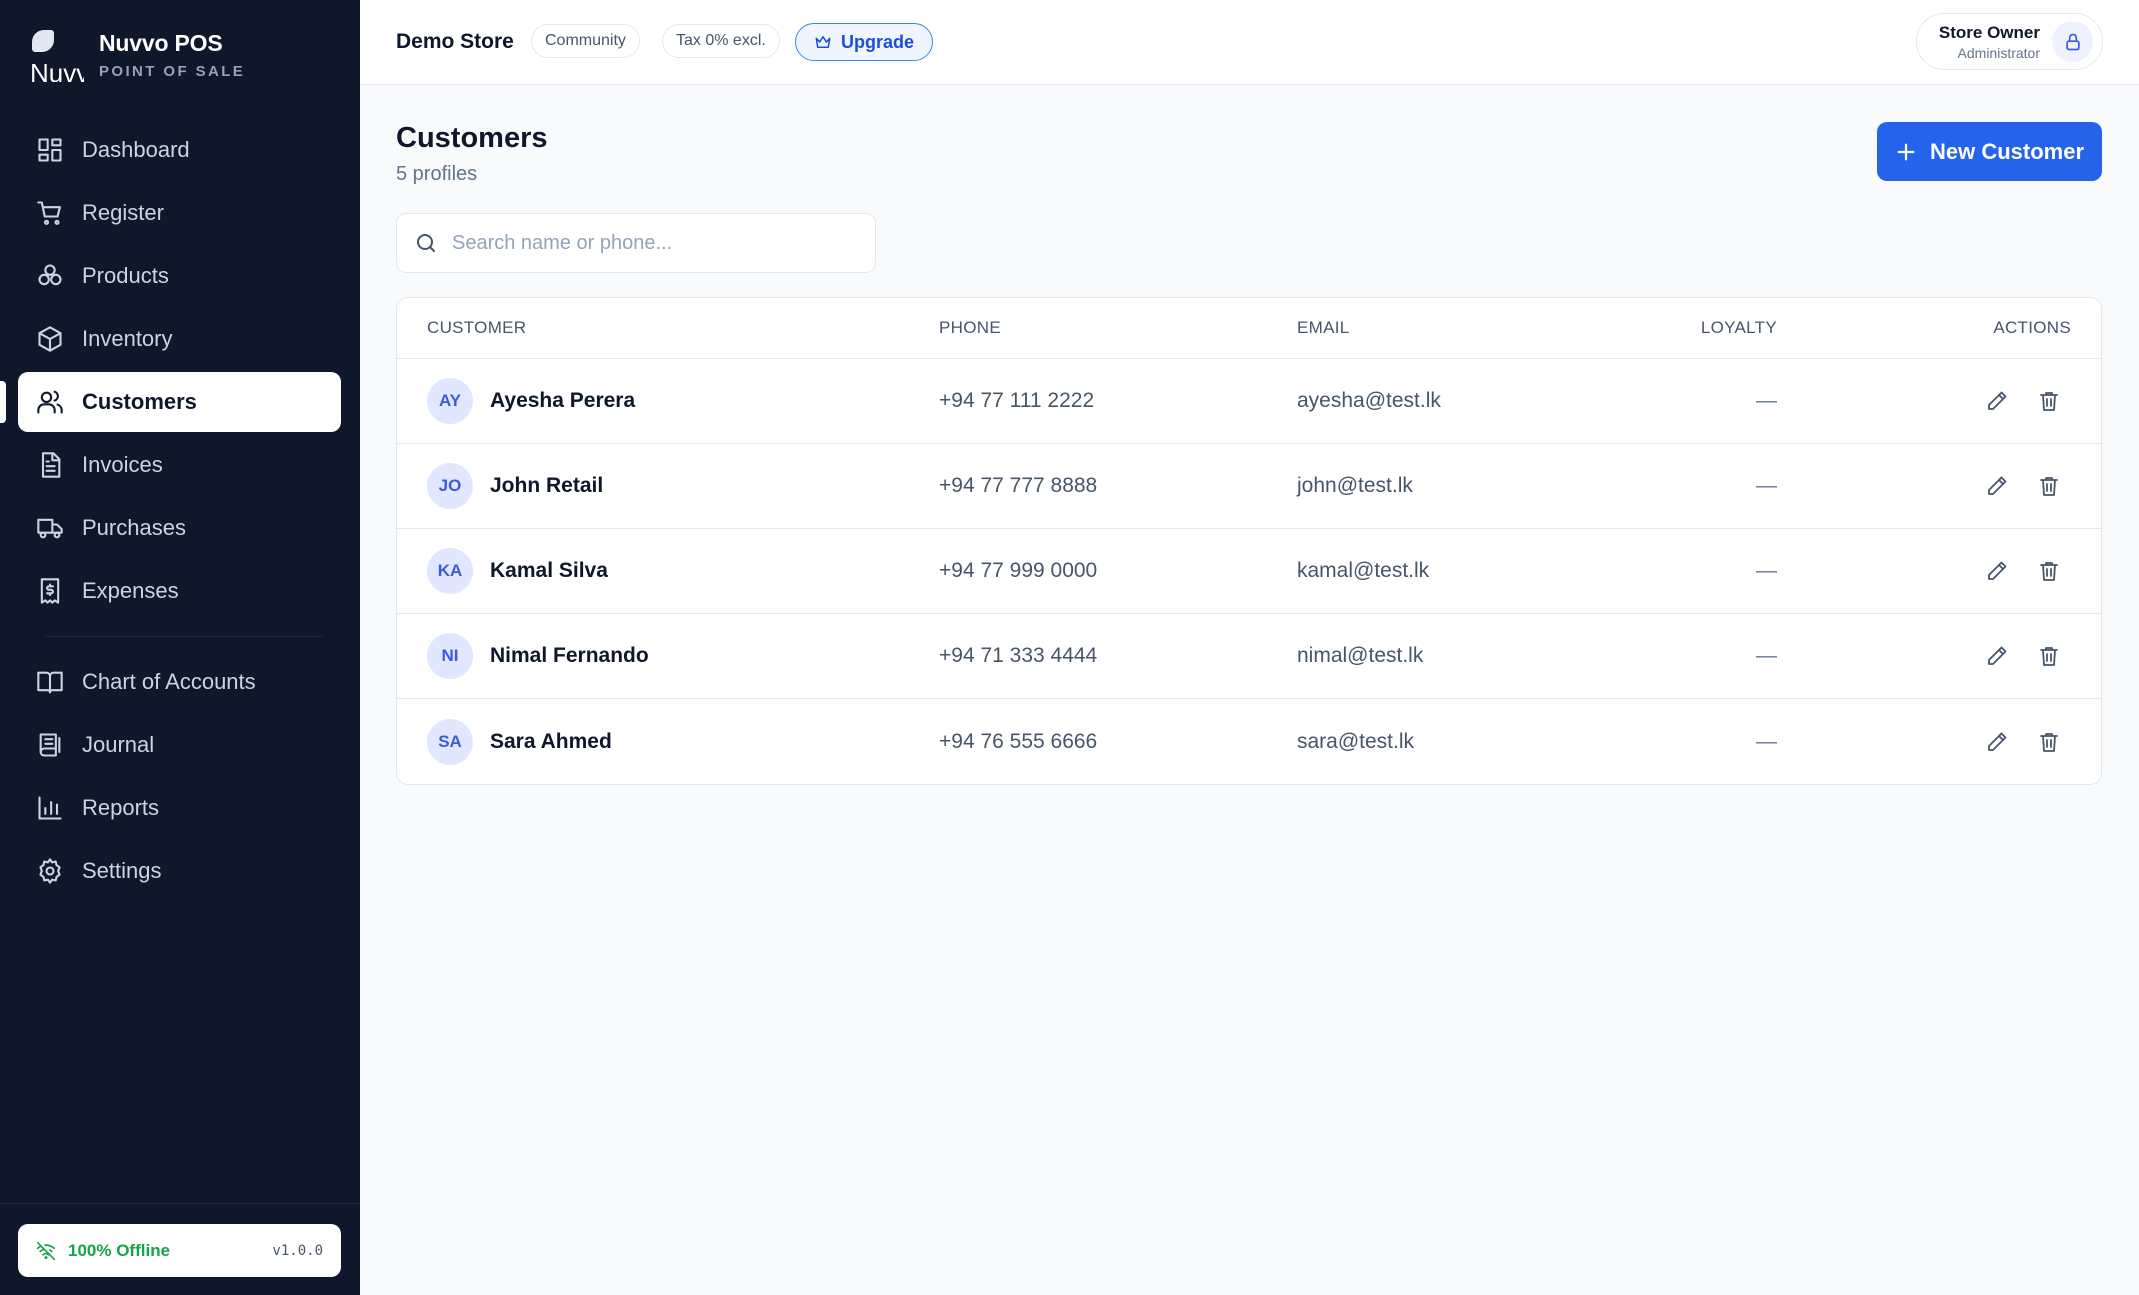 The height and width of the screenshot is (1295, 2139). I want to click on customer-email: ayesha@test.lk, so click(1369, 400).